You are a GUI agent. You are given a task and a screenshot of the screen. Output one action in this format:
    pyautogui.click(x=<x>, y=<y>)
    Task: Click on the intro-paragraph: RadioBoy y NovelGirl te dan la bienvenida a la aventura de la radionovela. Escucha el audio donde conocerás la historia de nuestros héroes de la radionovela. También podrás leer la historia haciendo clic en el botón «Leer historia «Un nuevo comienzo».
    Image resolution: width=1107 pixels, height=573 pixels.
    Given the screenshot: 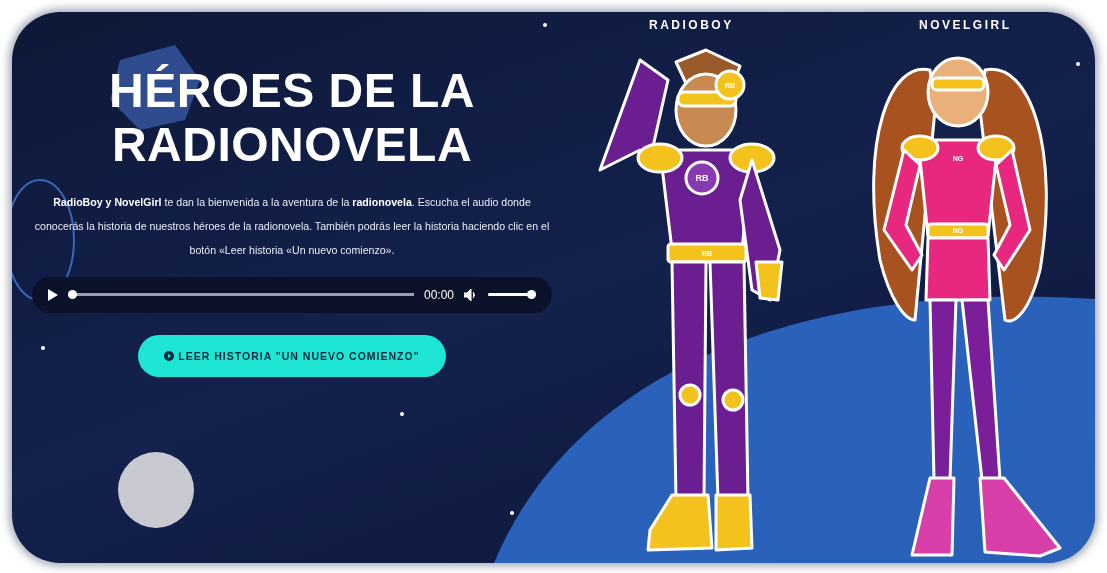 What is the action you would take?
    pyautogui.click(x=292, y=226)
    